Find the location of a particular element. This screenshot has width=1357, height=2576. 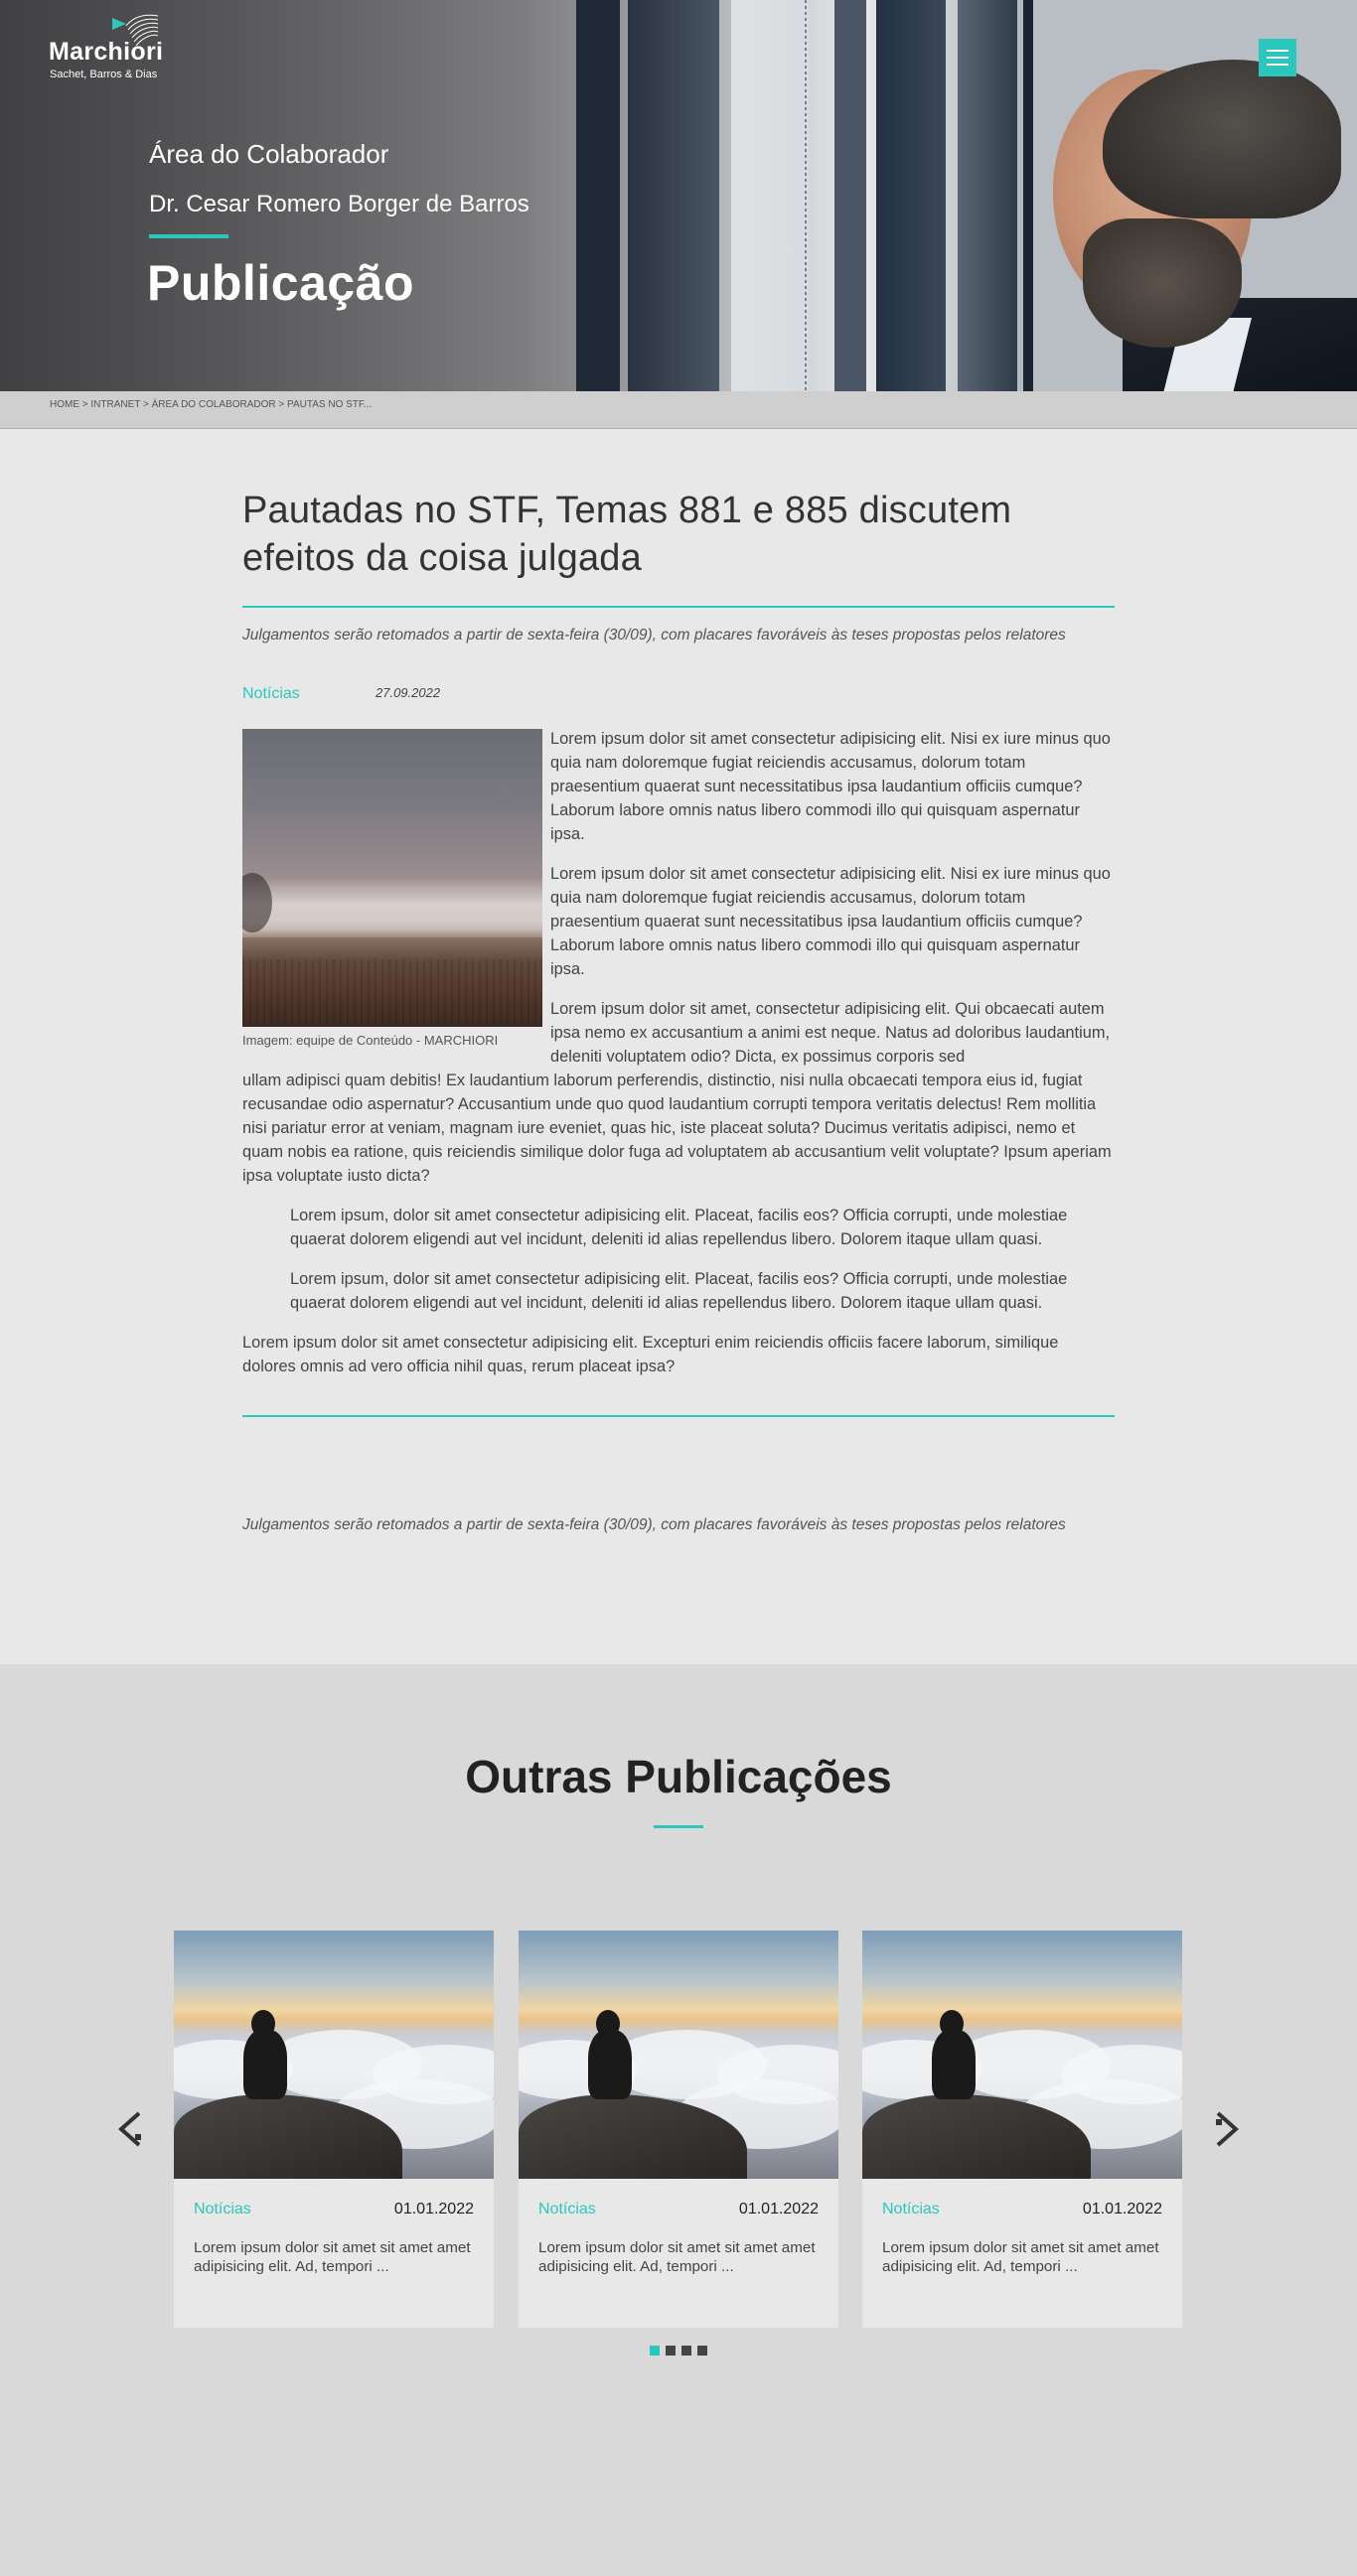

article-title-line2: efeitos da coisa julgada is located at coordinates (442, 558).